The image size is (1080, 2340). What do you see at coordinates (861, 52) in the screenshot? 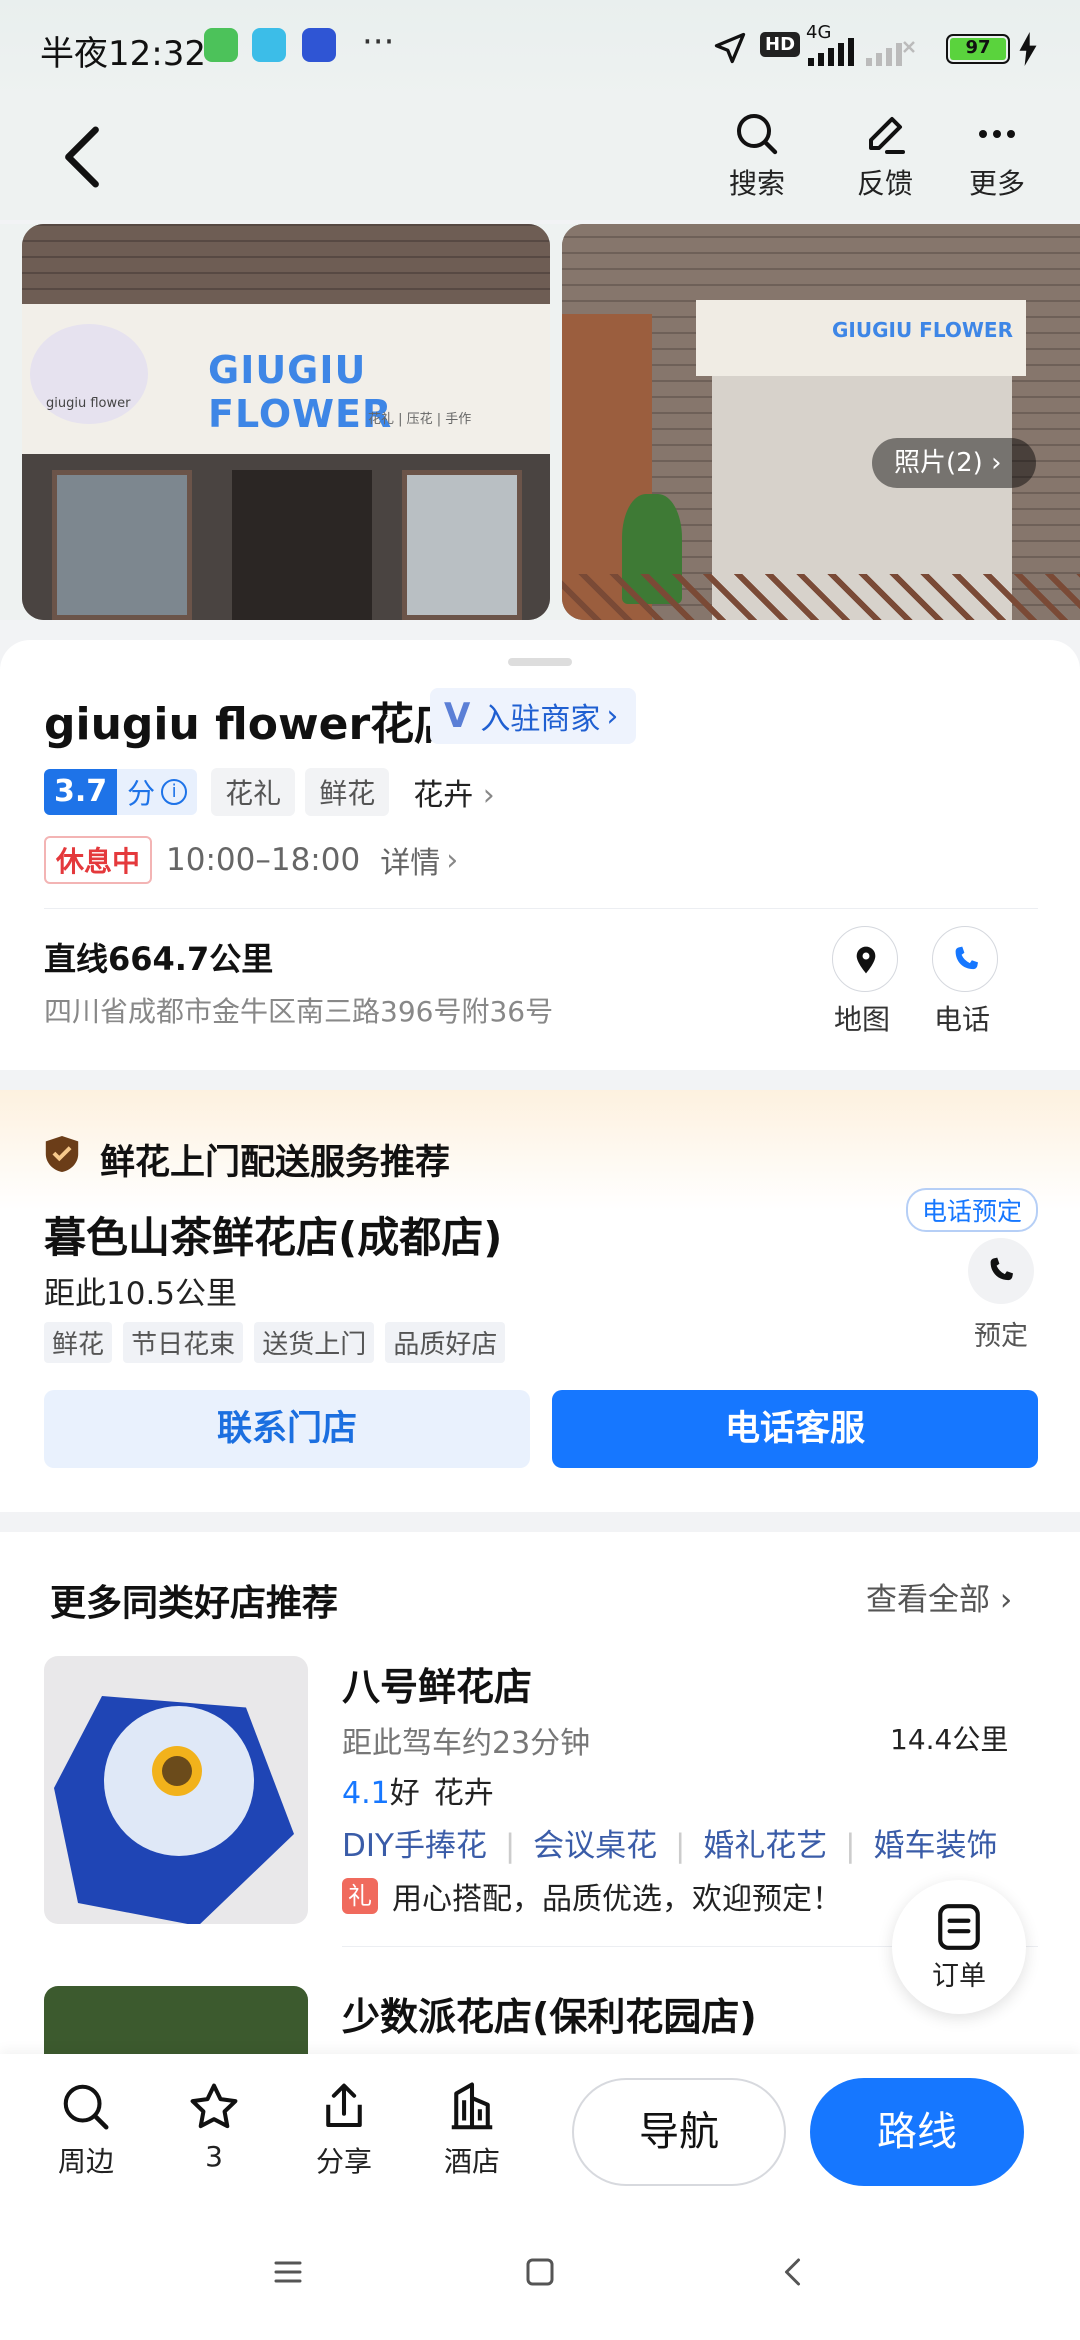
I see `signal-icon` at bounding box center [861, 52].